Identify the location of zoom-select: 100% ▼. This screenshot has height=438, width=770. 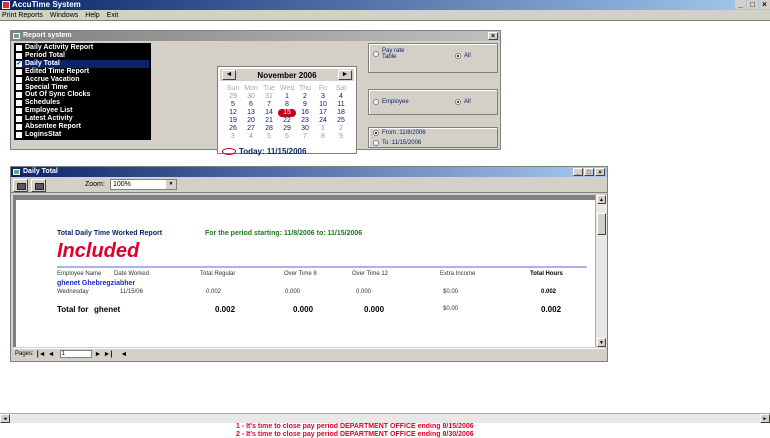
(143, 184).